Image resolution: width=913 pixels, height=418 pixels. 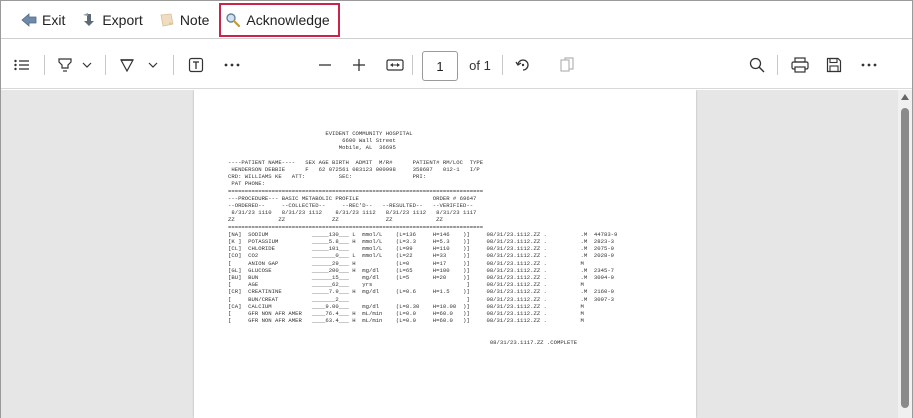 What do you see at coordinates (194, 19) in the screenshot?
I see `note-label: Note` at bounding box center [194, 19].